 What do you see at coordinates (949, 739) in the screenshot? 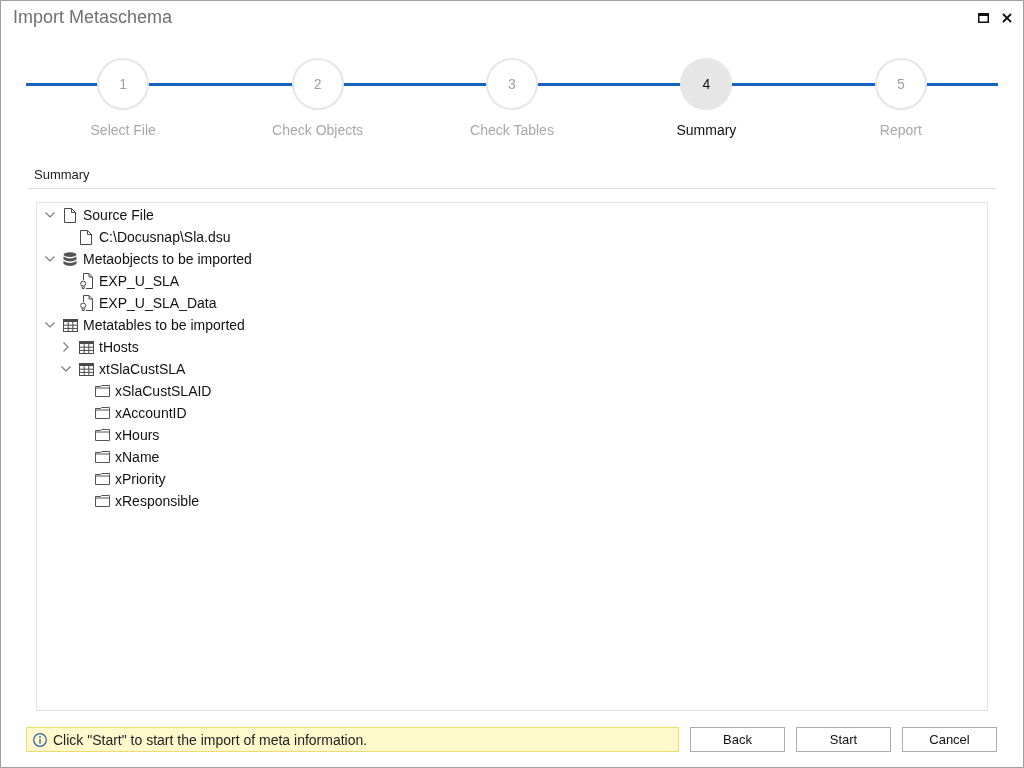
I see `dialog-button: Cancel` at bounding box center [949, 739].